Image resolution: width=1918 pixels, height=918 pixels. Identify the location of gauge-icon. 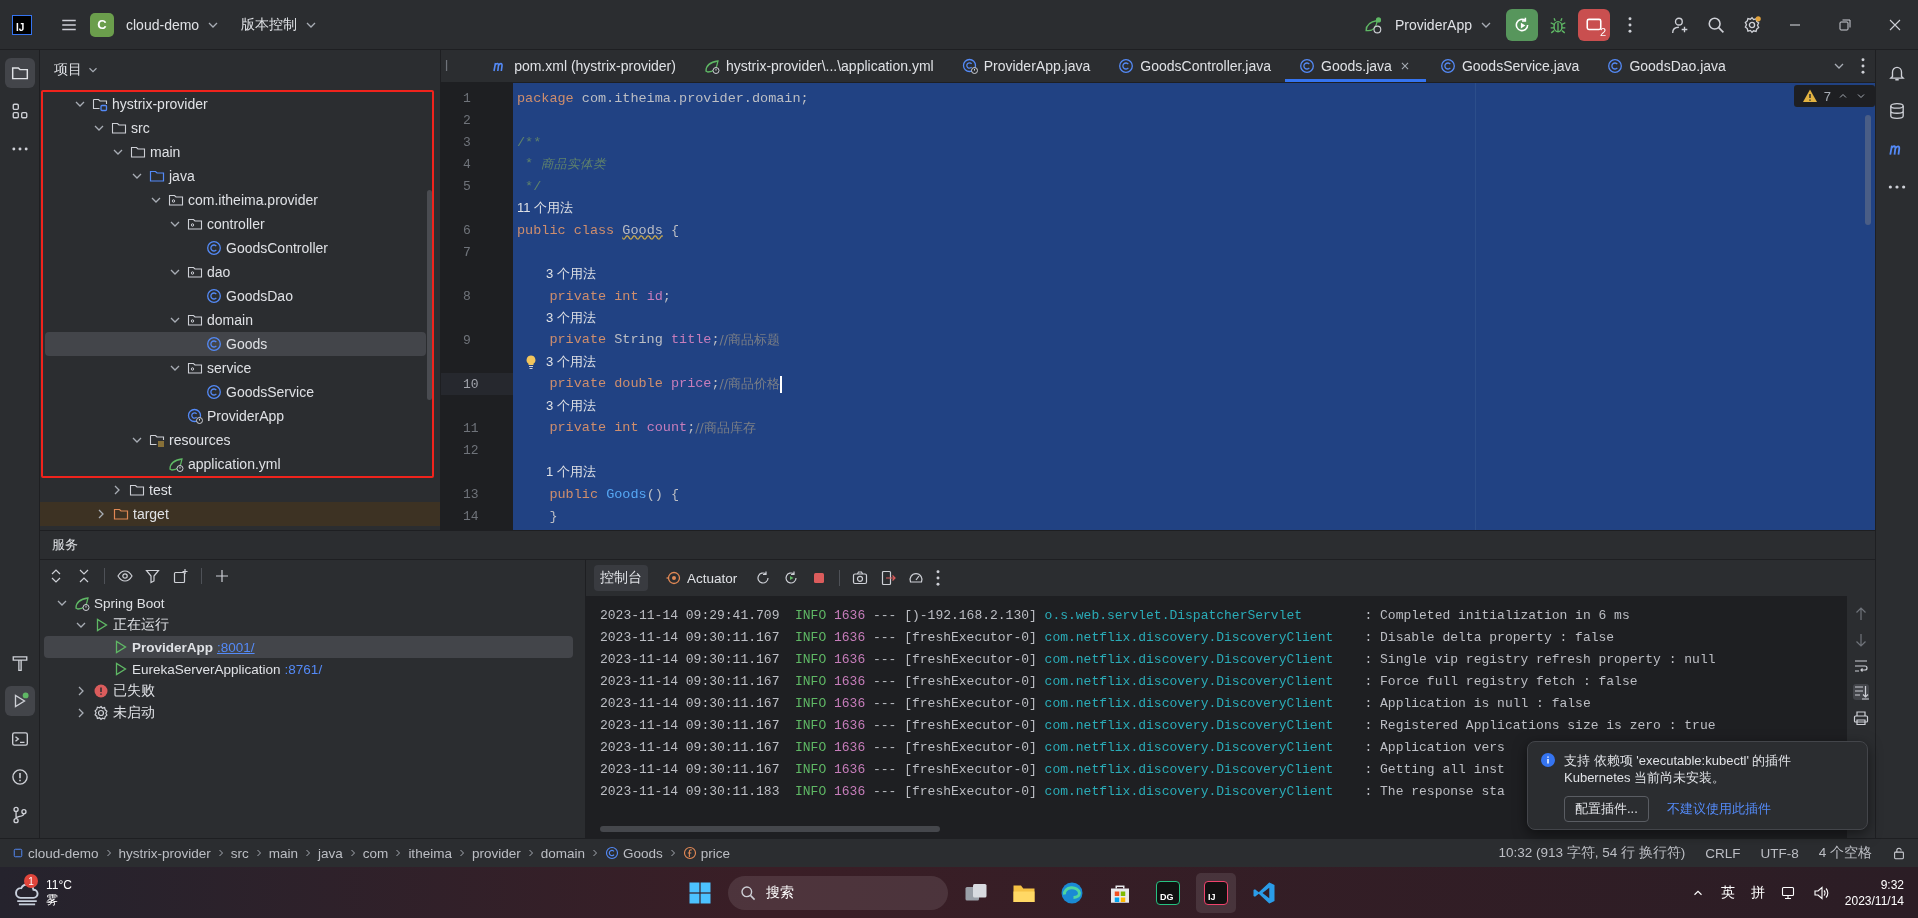
(916, 578).